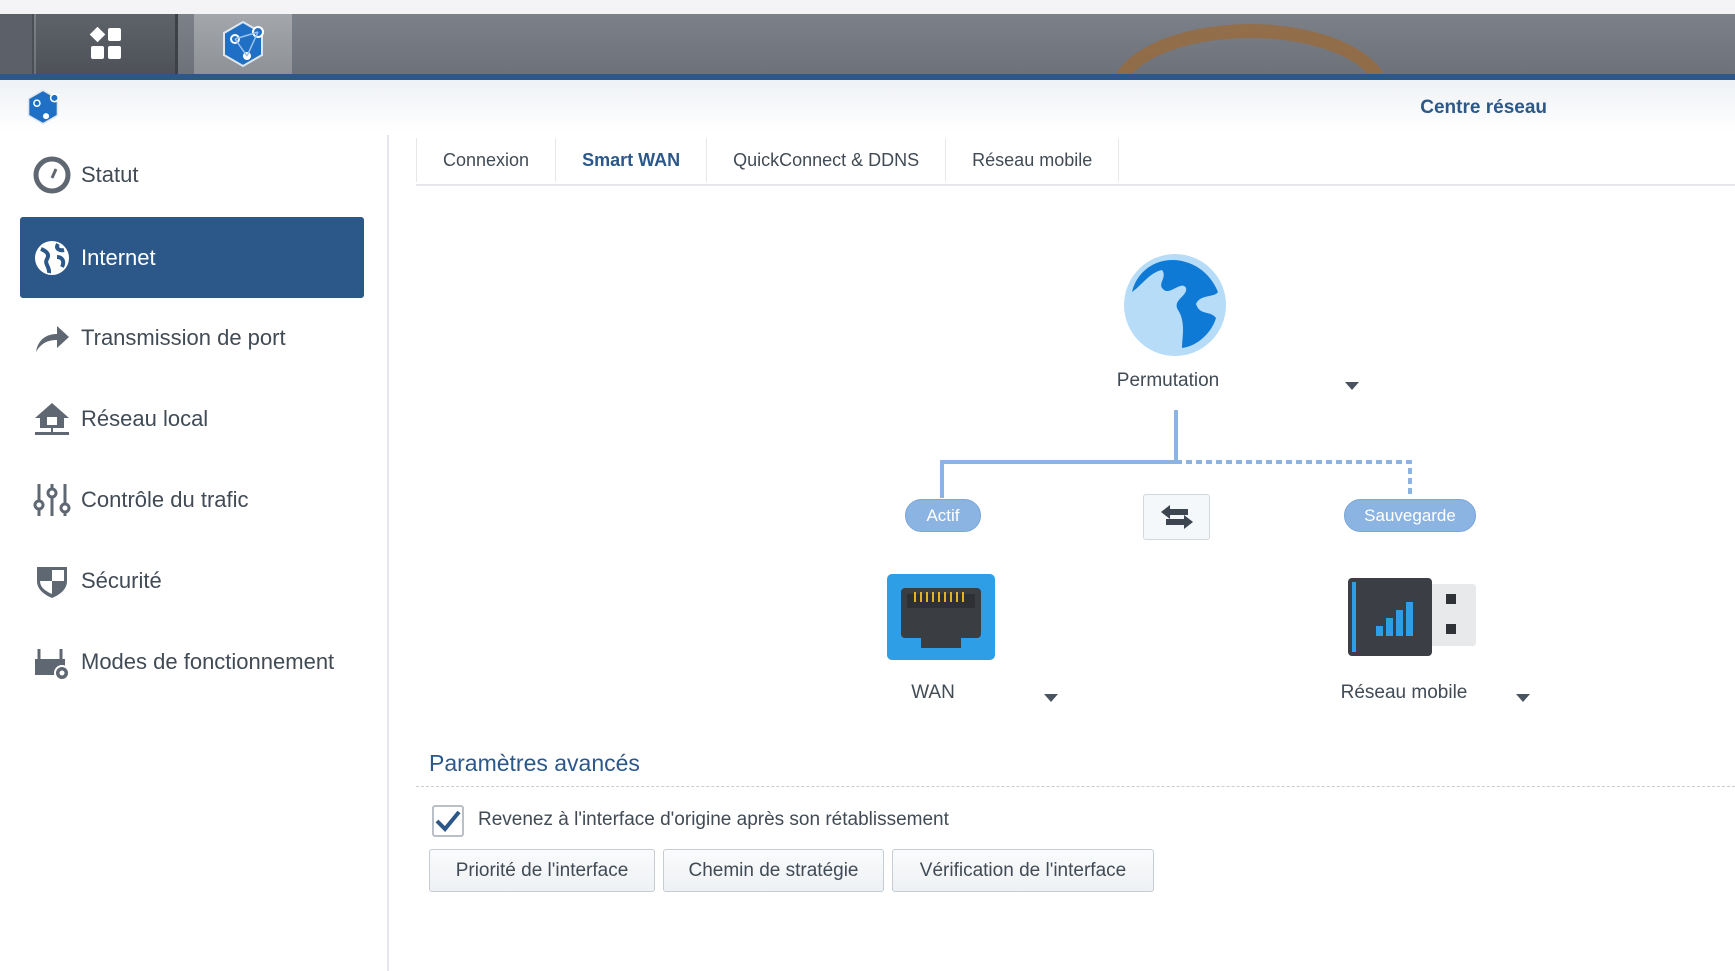 This screenshot has width=1735, height=971. What do you see at coordinates (773, 870) in the screenshot?
I see `policy-route-button: Chemin de stratégie` at bounding box center [773, 870].